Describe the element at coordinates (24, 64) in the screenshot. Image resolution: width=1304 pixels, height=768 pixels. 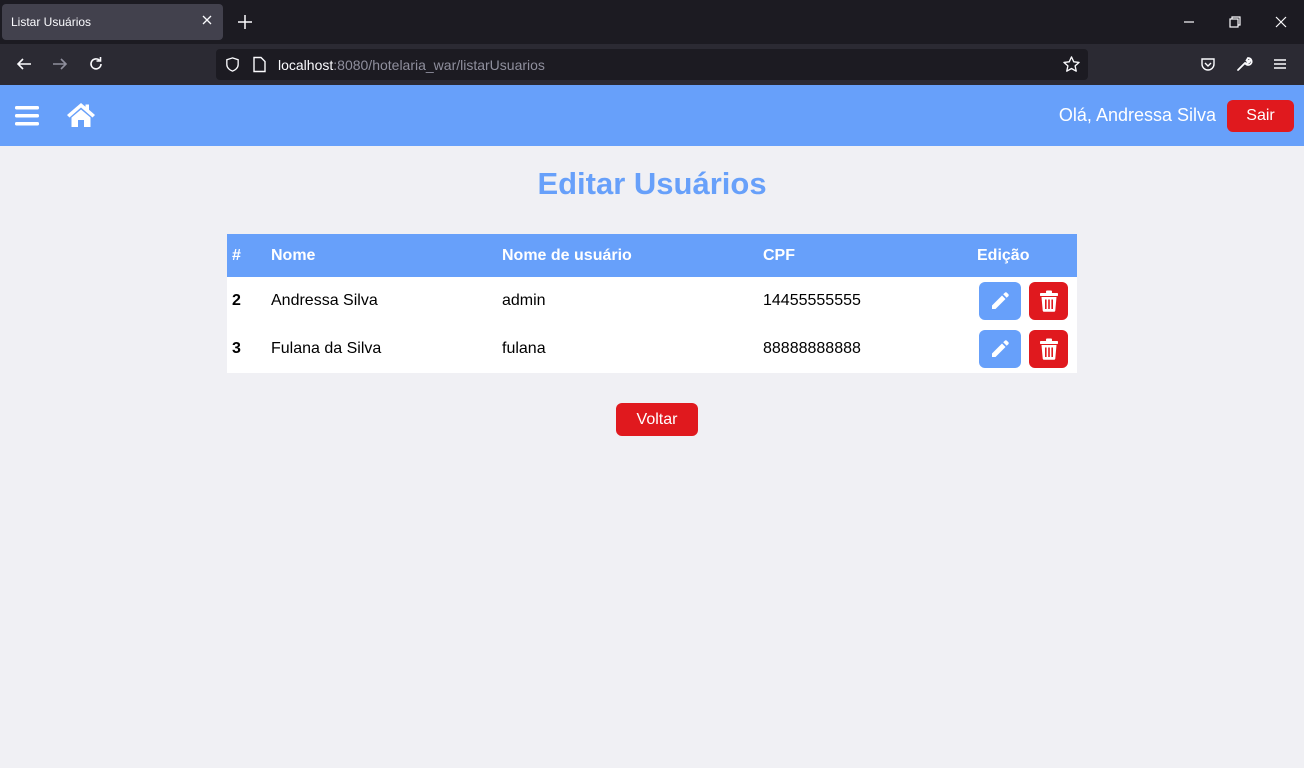
I see `back-arrow-icon` at that location.